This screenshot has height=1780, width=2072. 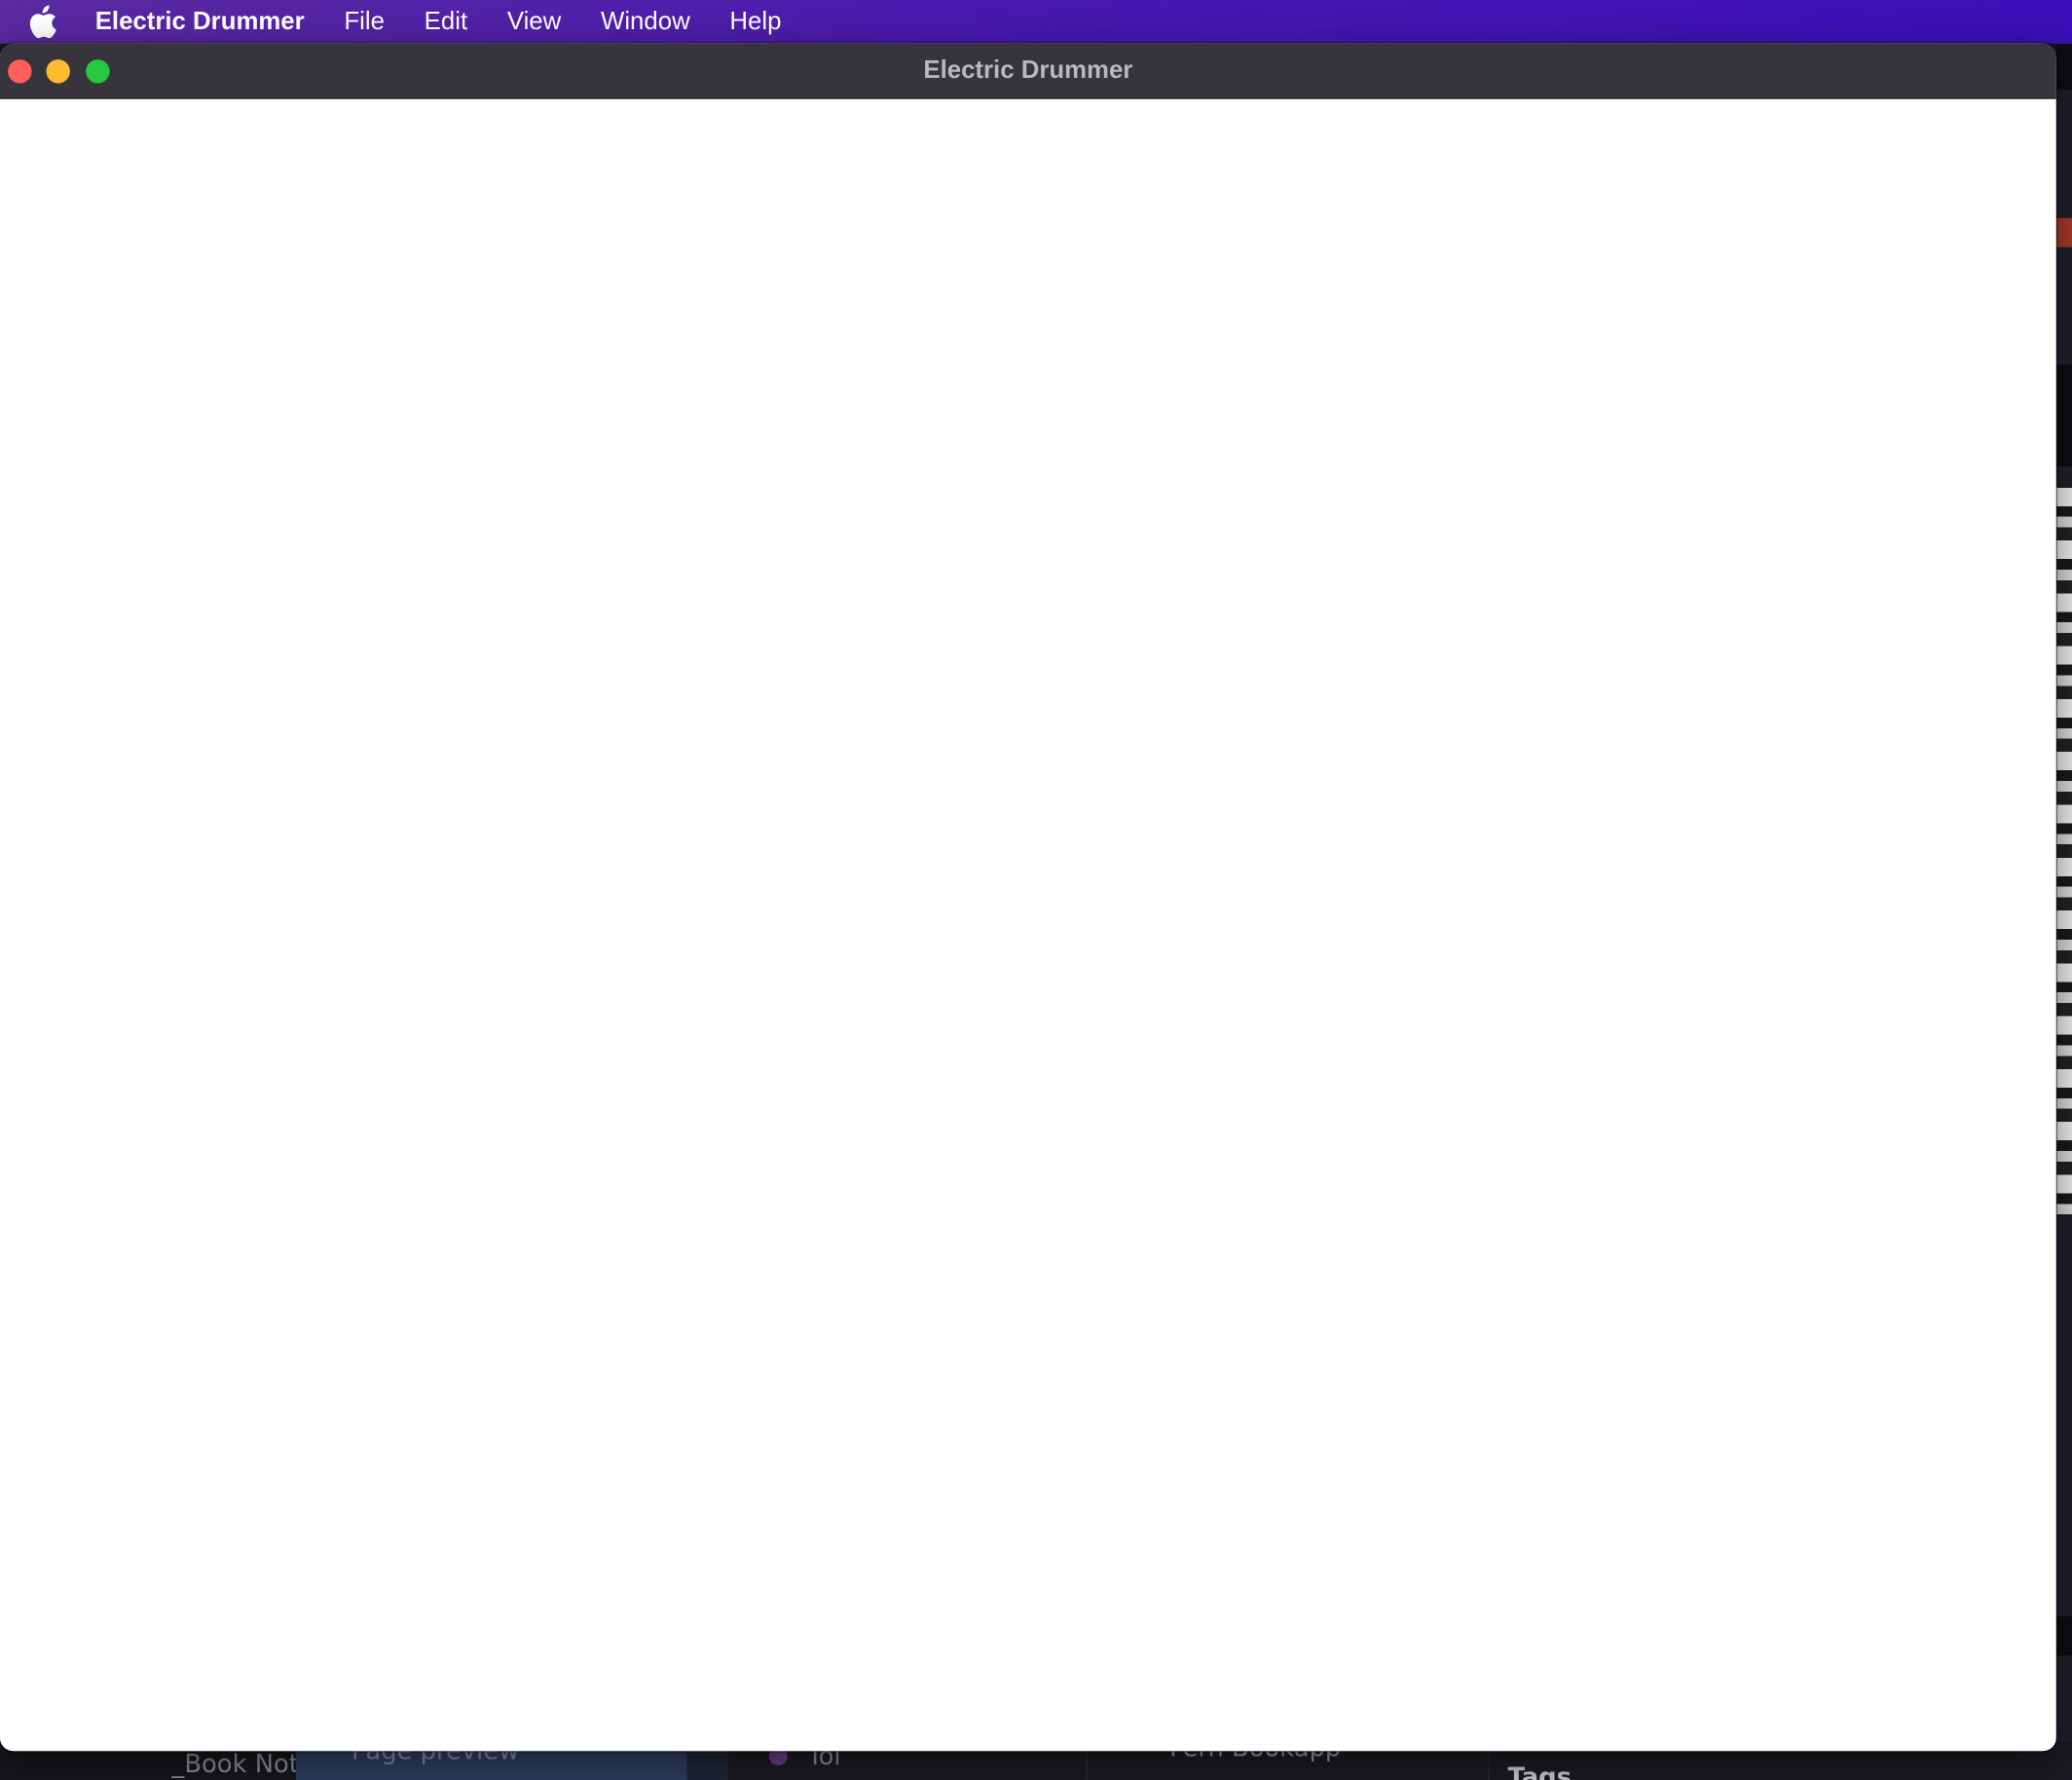 I want to click on background-app-edge, so click(x=2063, y=911).